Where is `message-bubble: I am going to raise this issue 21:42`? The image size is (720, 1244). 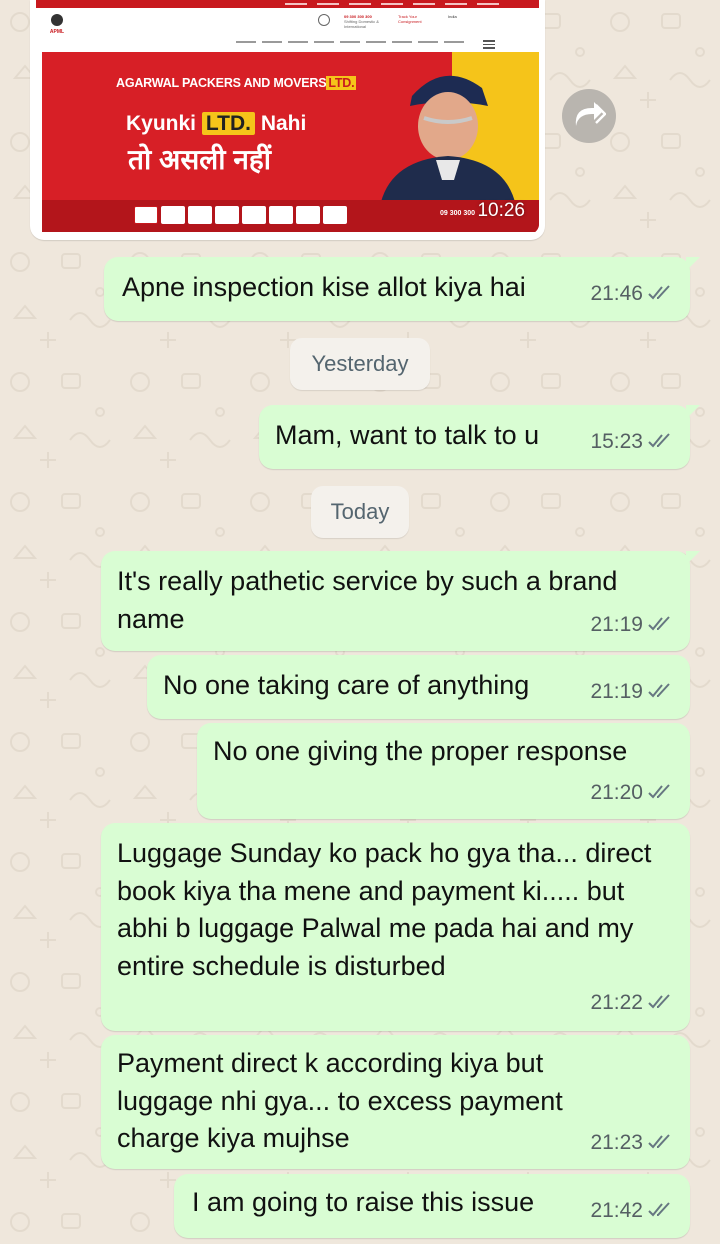
message-bubble: I am going to raise this issue 21:42 is located at coordinates (432, 1206).